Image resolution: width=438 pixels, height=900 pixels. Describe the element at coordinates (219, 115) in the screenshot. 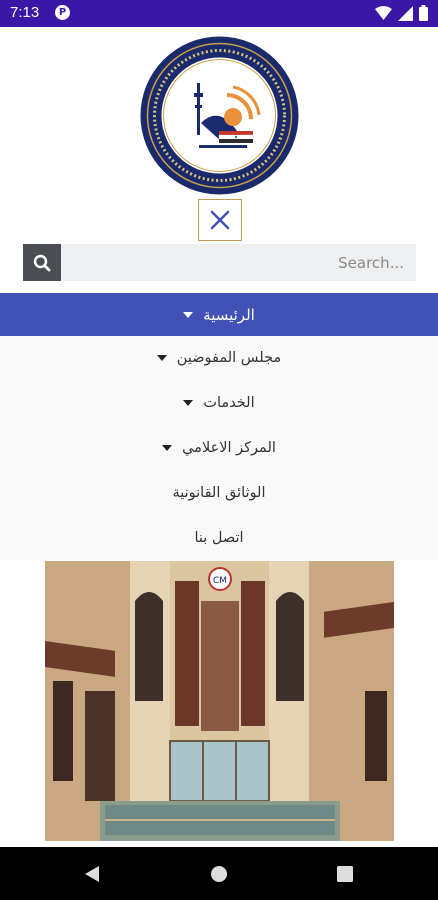

I see `commission-logo` at that location.